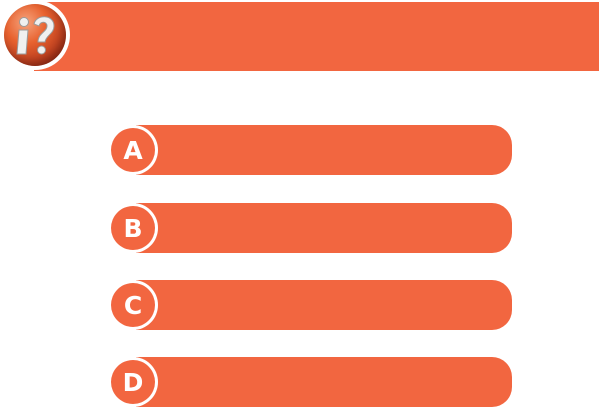 Image resolution: width=600 pixels, height=407 pixels. I want to click on answer-badge: B, so click(133, 228).